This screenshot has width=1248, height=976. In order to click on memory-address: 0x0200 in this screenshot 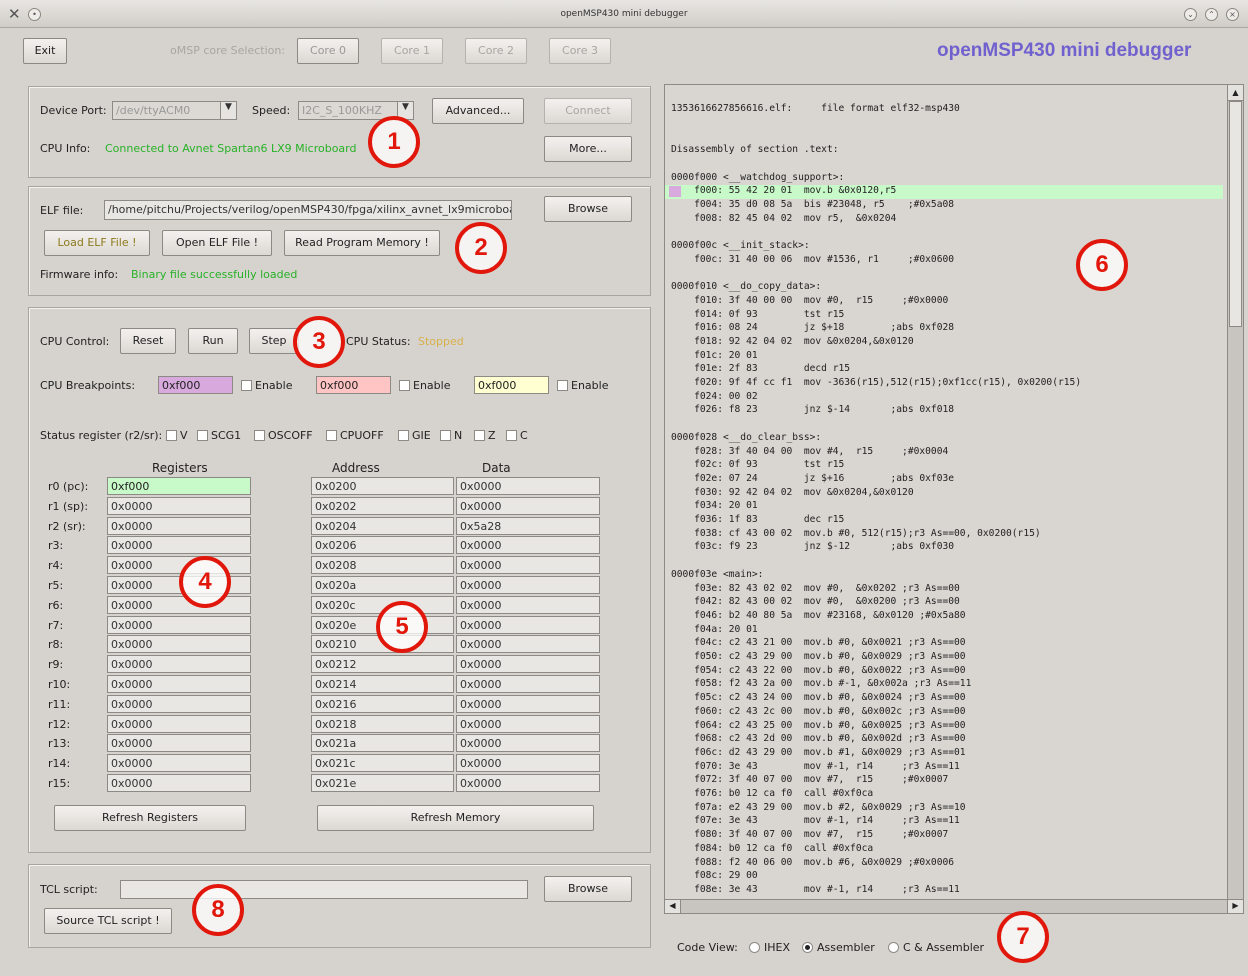, I will do `click(382, 486)`.